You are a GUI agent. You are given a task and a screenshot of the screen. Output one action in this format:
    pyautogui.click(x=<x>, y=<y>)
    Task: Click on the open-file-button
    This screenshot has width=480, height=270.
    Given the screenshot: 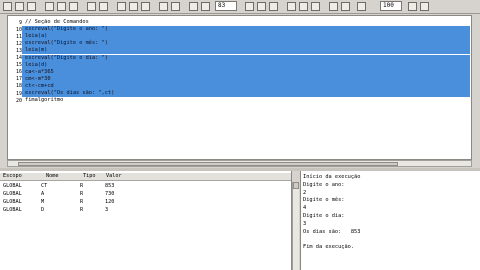 What is the action you would take?
    pyautogui.click(x=19, y=6)
    